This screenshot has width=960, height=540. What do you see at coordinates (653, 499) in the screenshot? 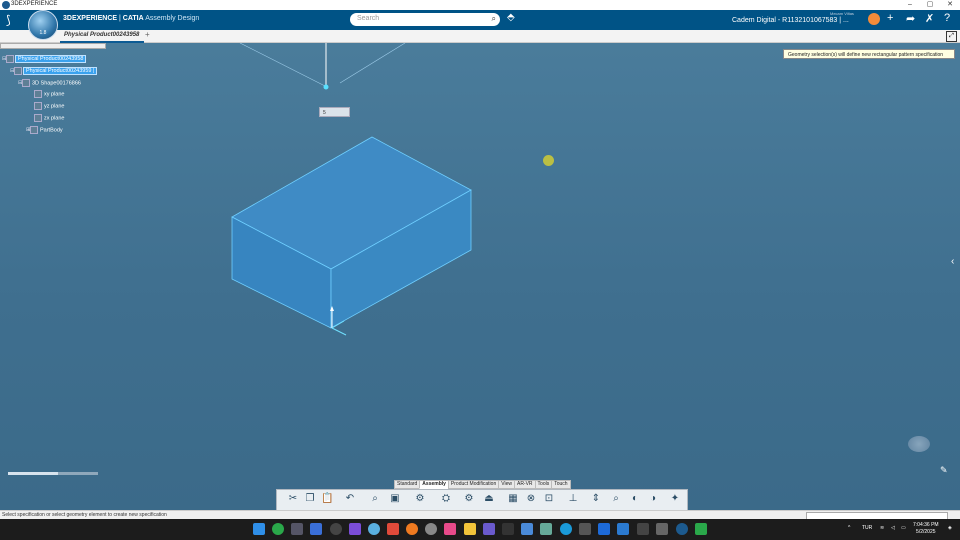
I see `options-icon: ◑` at bounding box center [653, 499].